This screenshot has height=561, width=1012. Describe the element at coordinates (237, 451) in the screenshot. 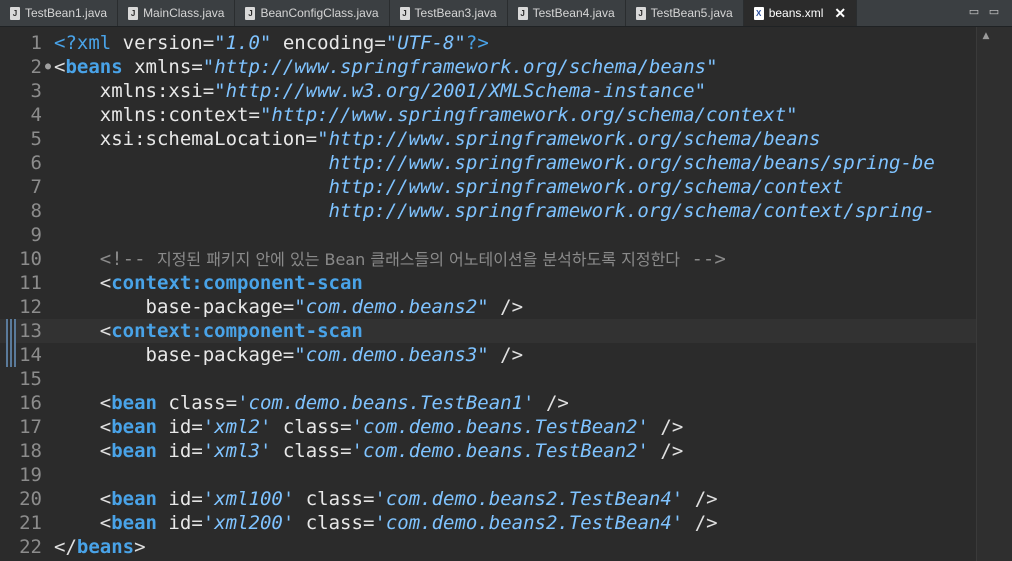

I see `code-token: 'xml3'` at that location.